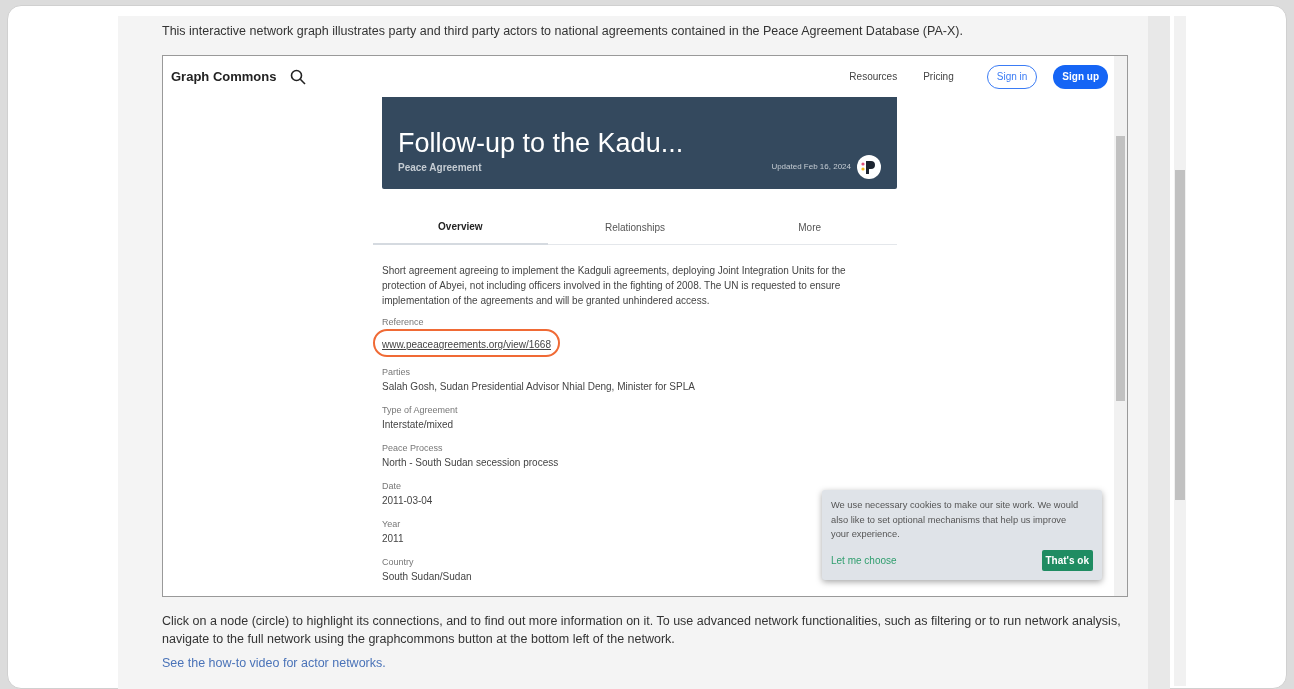 The image size is (1294, 689). I want to click on description-text: Short agreement agreeing to implement the Kadguli agreements, deploying Joint Integration Units for the protection of Abyei, not including officers involved in the fighting of 2008. The UN is requested to ensure implementation of the agreements and will be granted unhindered access., so click(614, 286).